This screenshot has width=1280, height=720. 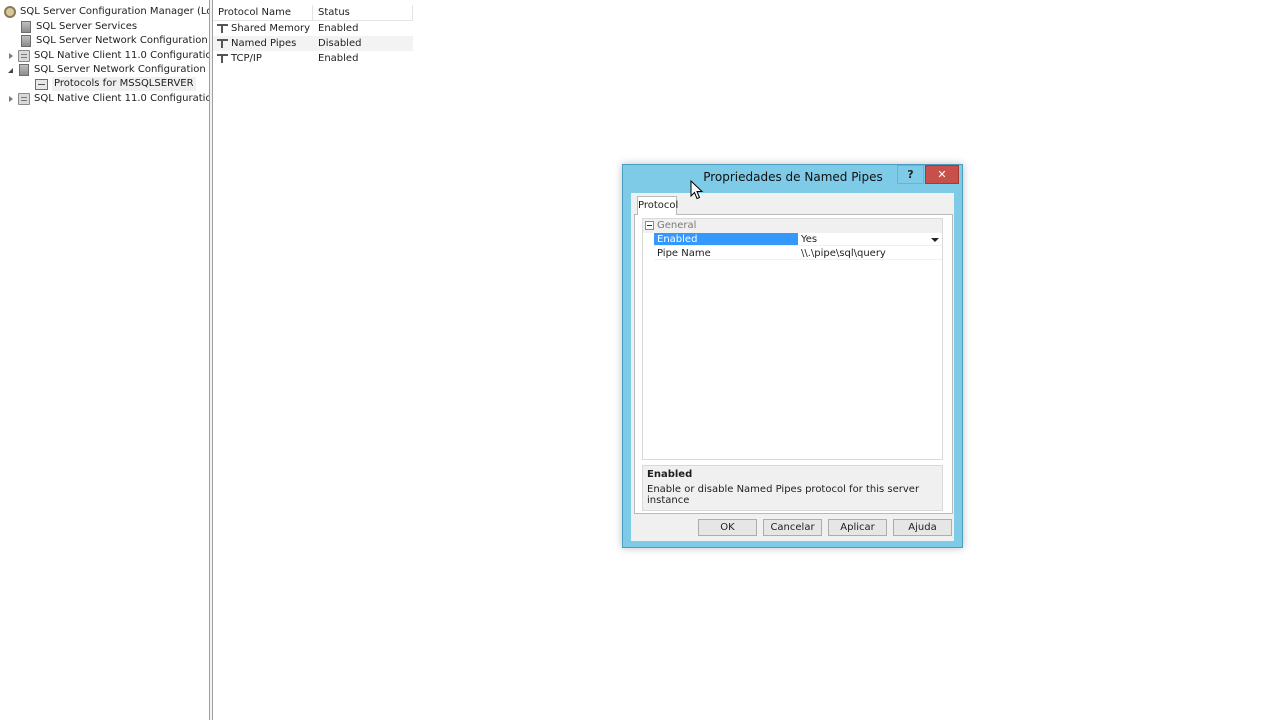 What do you see at coordinates (792, 178) in the screenshot?
I see `dialog-titlebar: Propriedades de Named Pipes ? ✕` at bounding box center [792, 178].